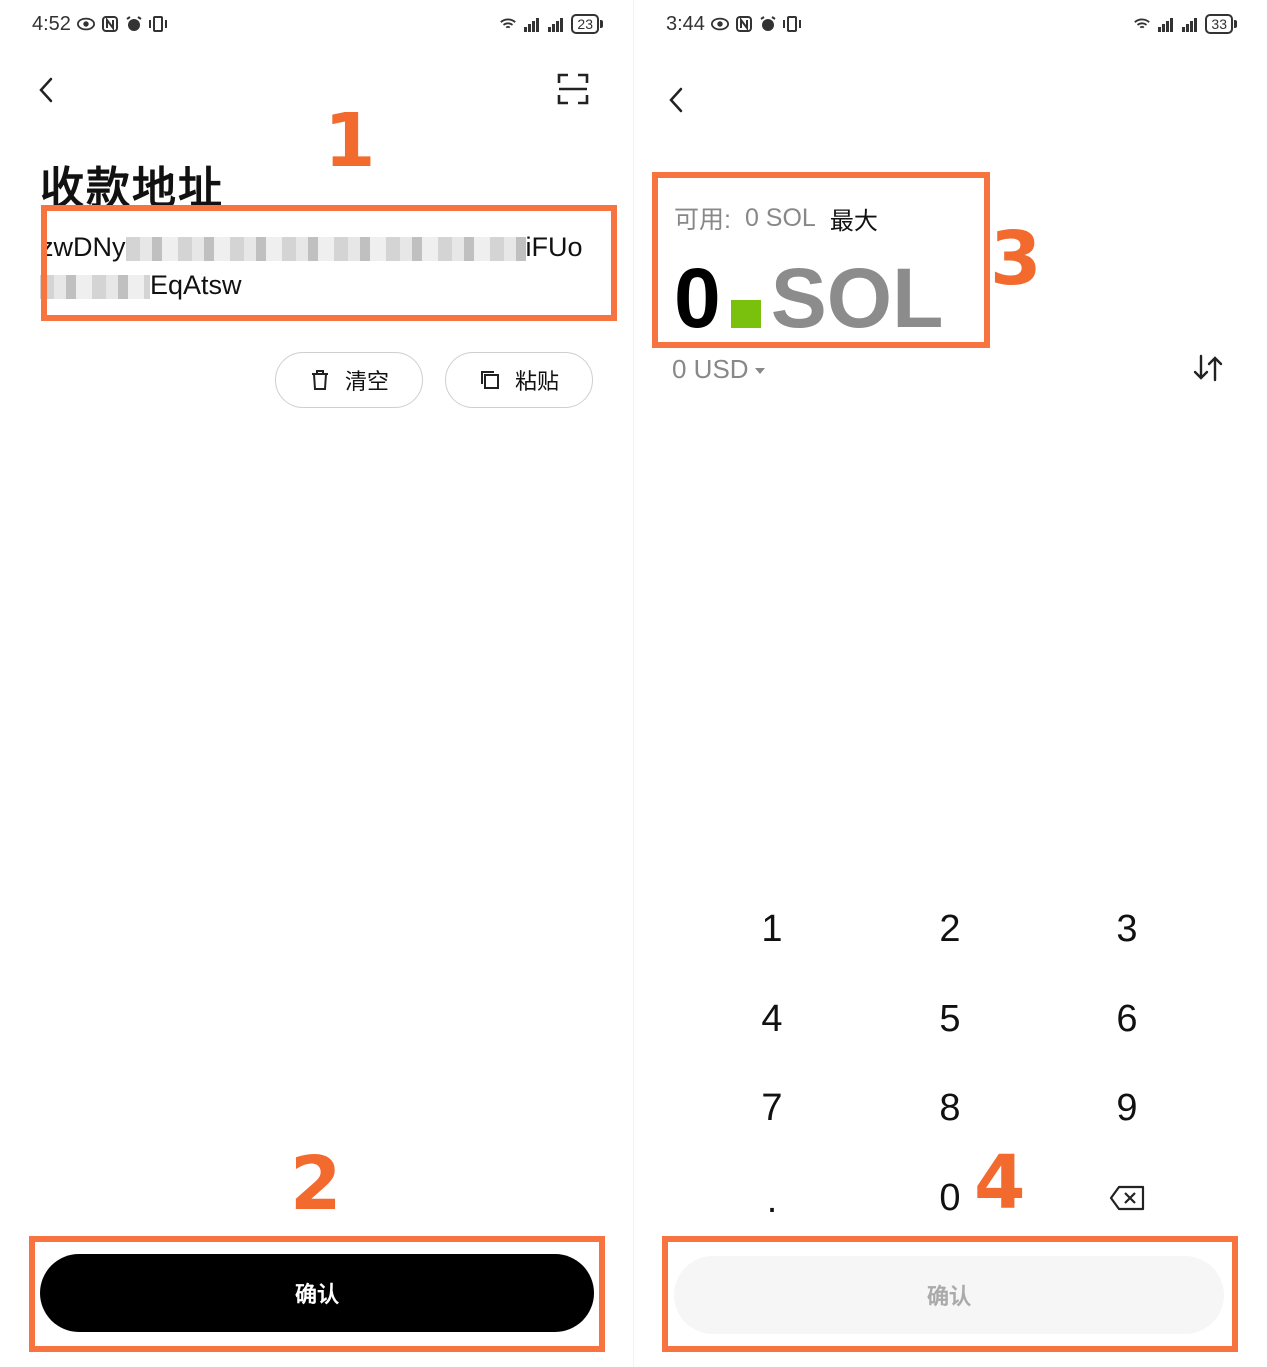 This screenshot has height=1367, width=1267. Describe the element at coordinates (685, 23) in the screenshot. I see `status-time: 3:44` at that location.